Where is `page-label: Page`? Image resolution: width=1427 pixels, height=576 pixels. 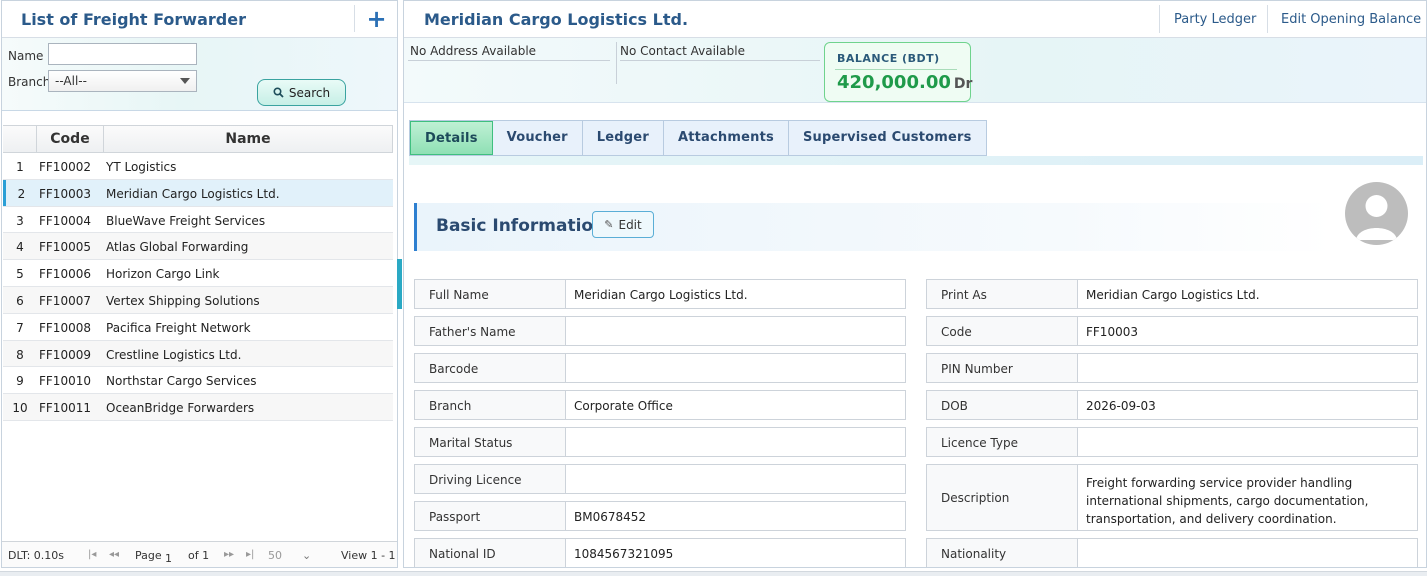 page-label: Page is located at coordinates (148, 555).